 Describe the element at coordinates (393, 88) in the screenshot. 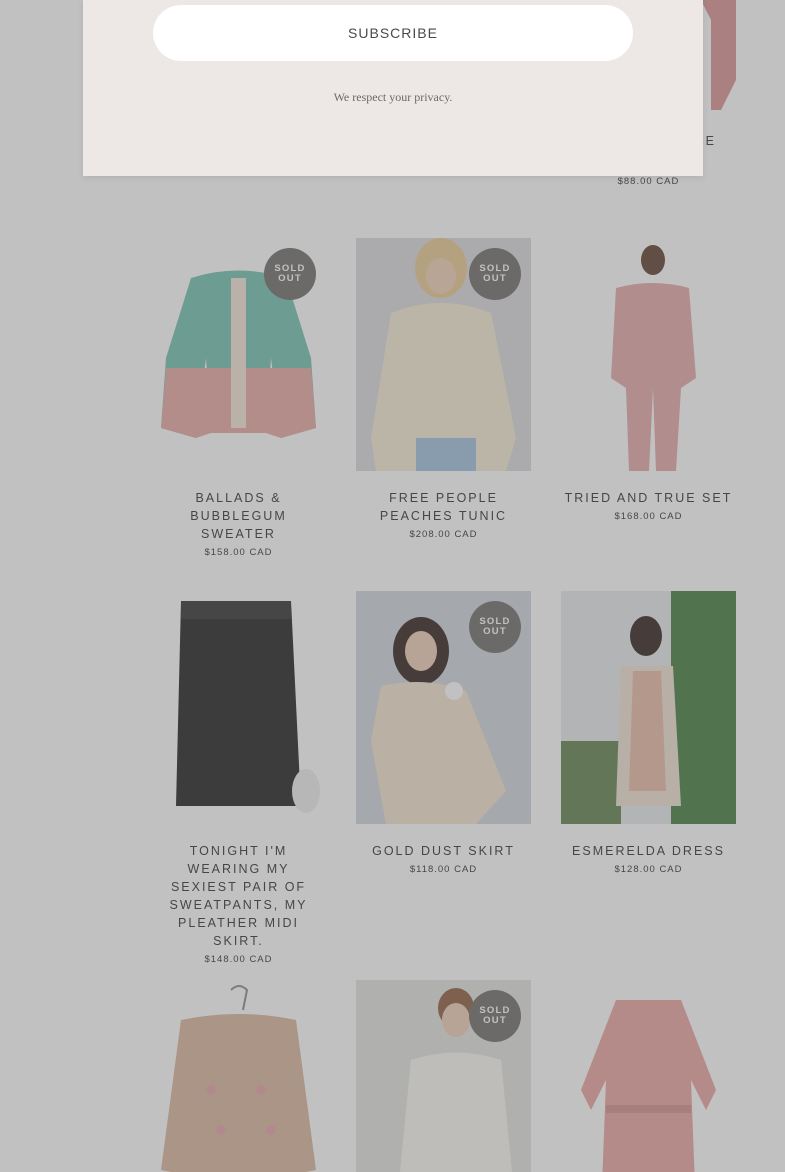

I see `newsletter-modal: SUBSCRIBE We respect your privacy.` at that location.